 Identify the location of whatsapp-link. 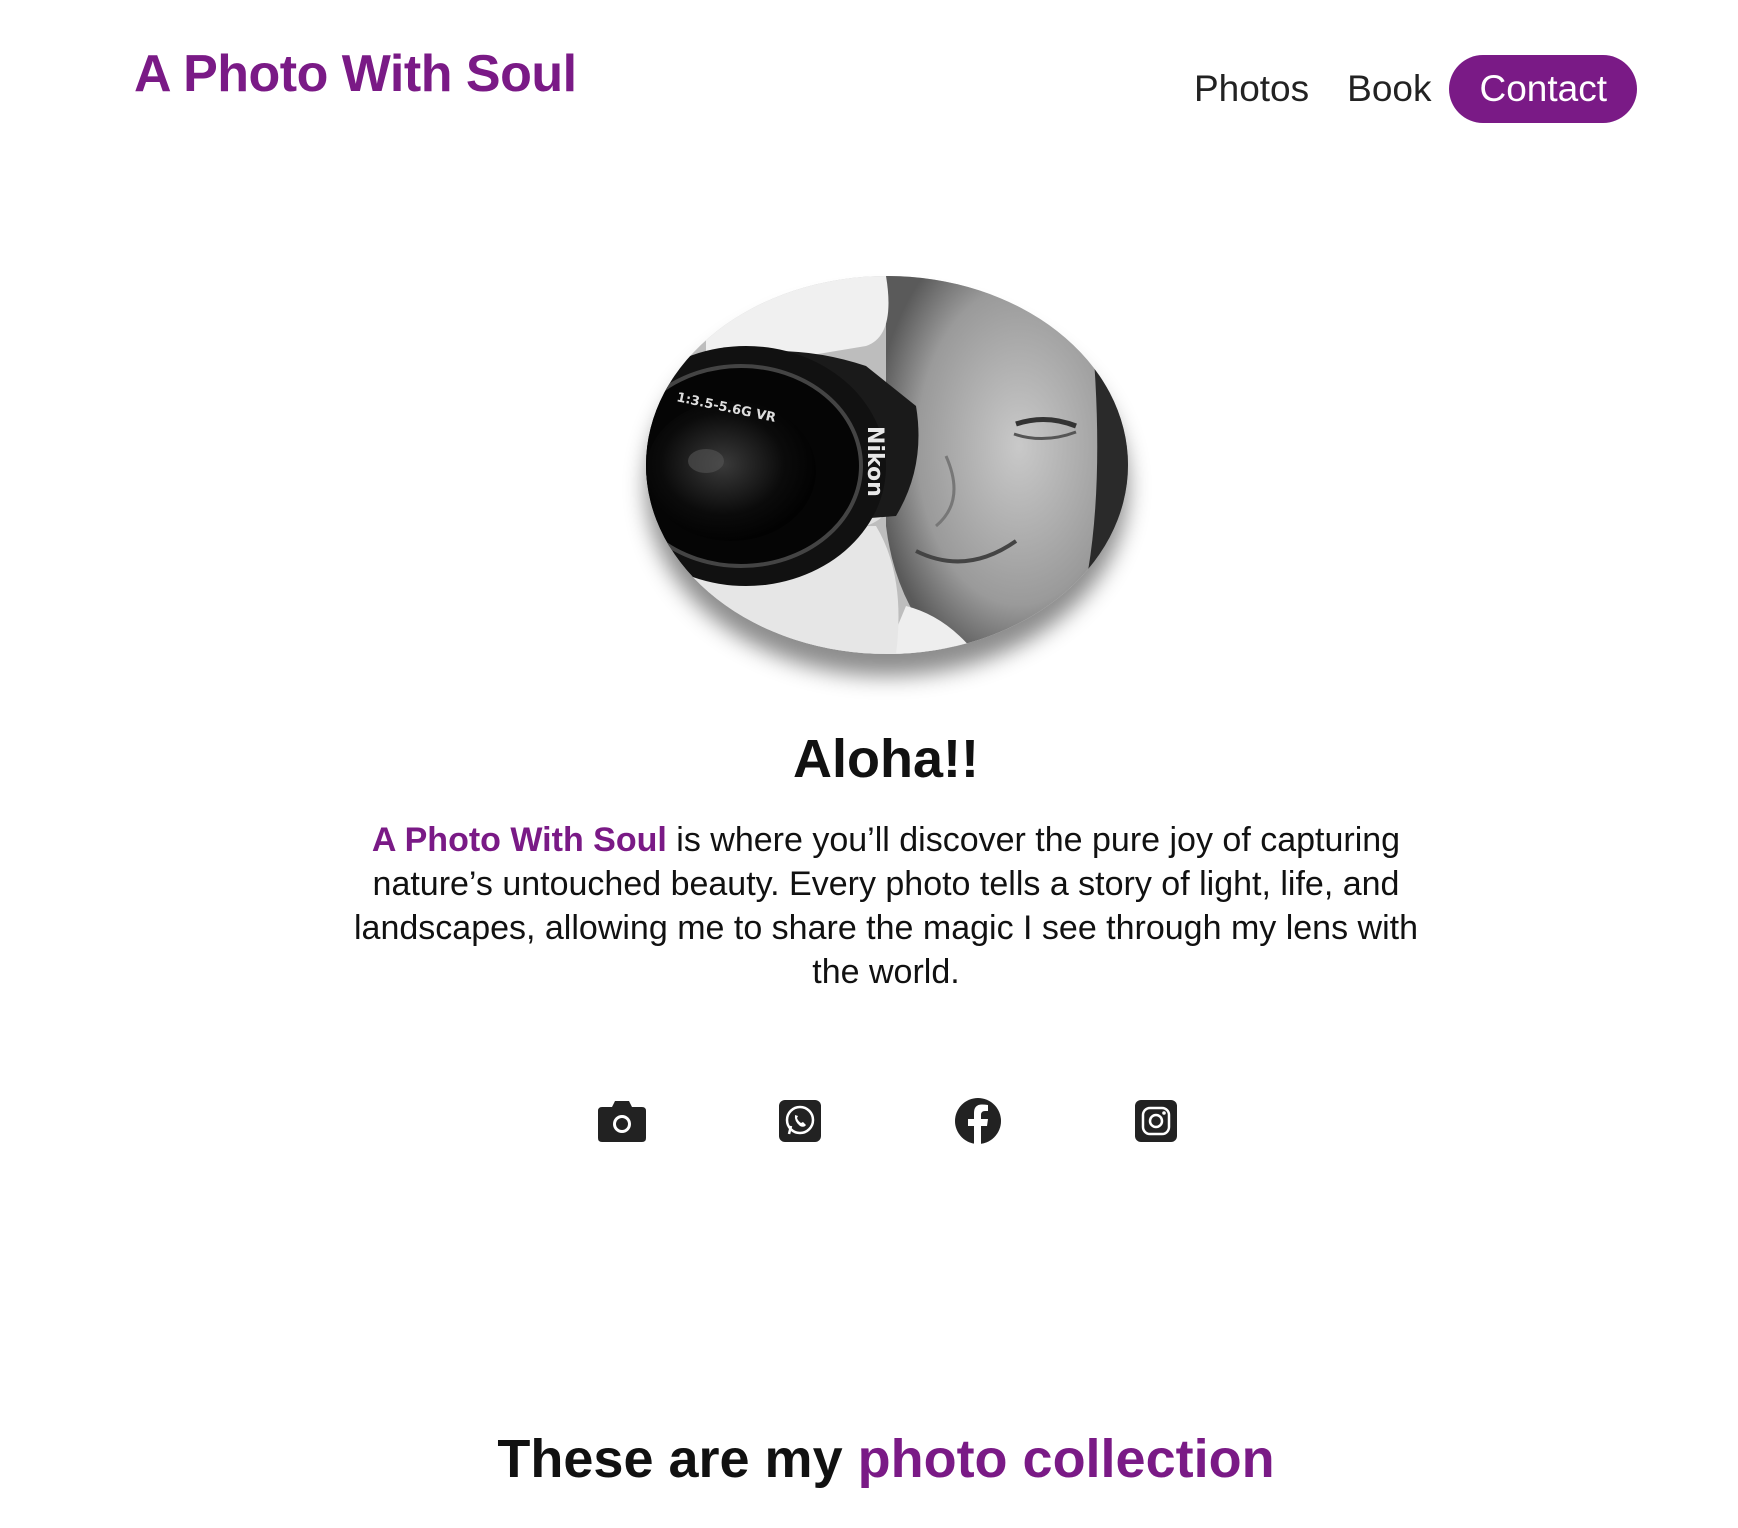
(800, 1121).